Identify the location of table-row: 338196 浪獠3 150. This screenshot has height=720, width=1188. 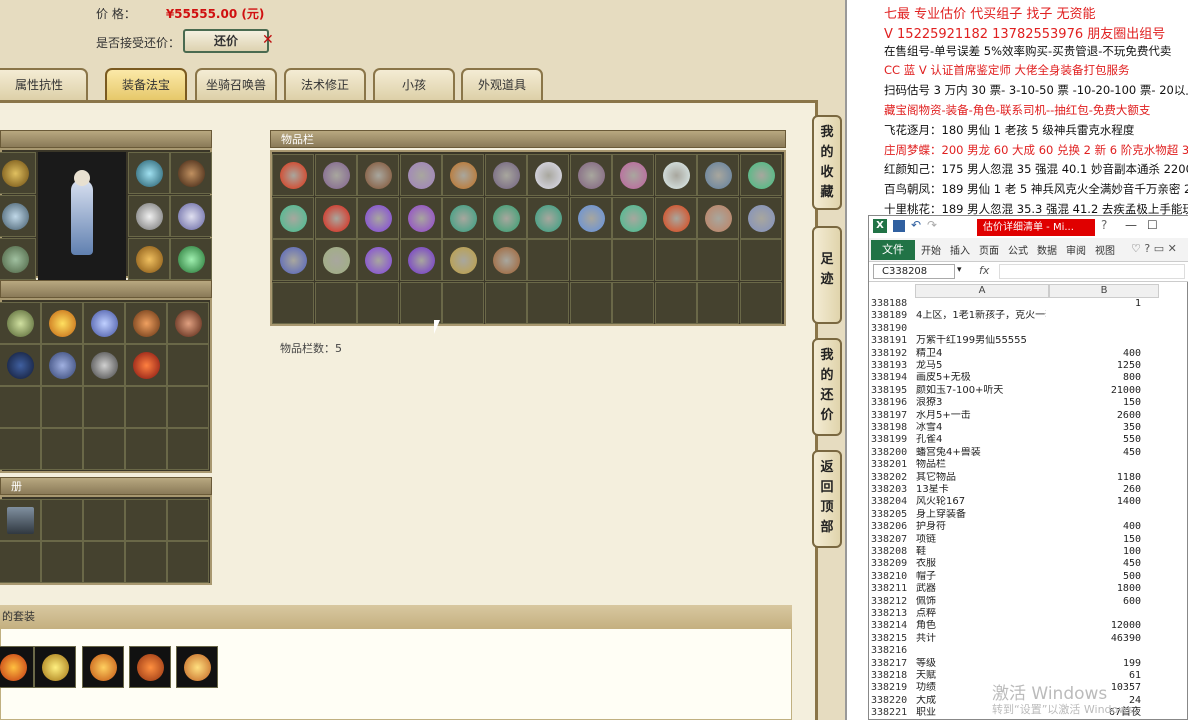
(1028, 403).